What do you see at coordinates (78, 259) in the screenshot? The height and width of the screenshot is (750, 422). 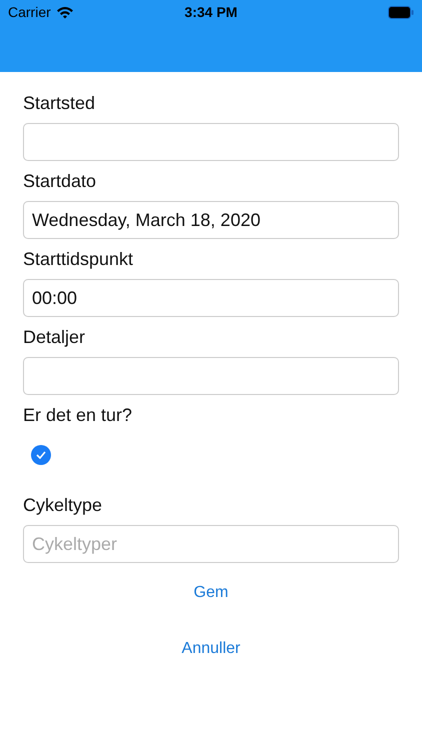 I see `field-label: Starttidspunkt` at bounding box center [78, 259].